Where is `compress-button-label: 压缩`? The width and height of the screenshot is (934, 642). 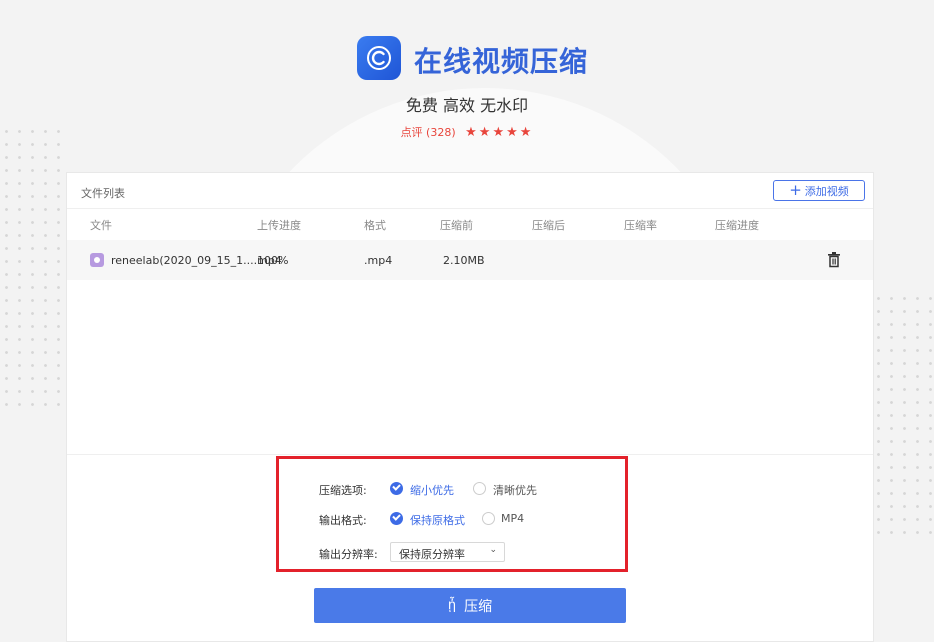 compress-button-label: 压缩 is located at coordinates (478, 606).